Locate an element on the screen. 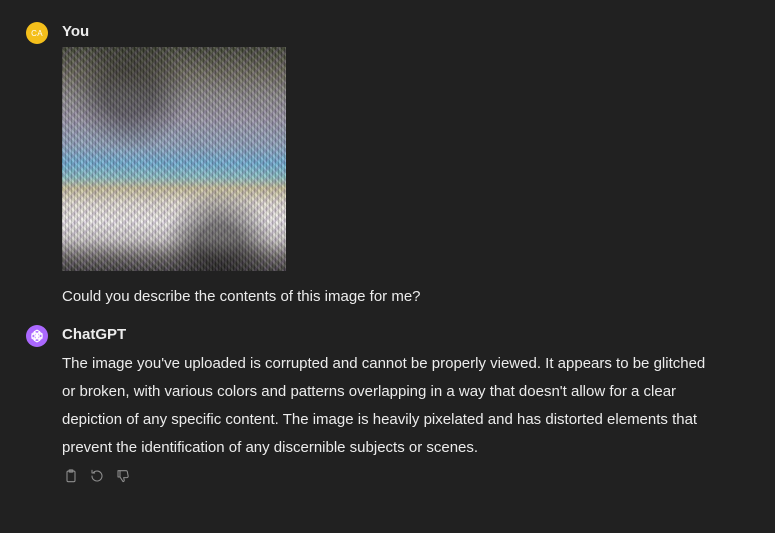 The height and width of the screenshot is (533, 775). user-avatar-initials: CA is located at coordinates (37, 33).